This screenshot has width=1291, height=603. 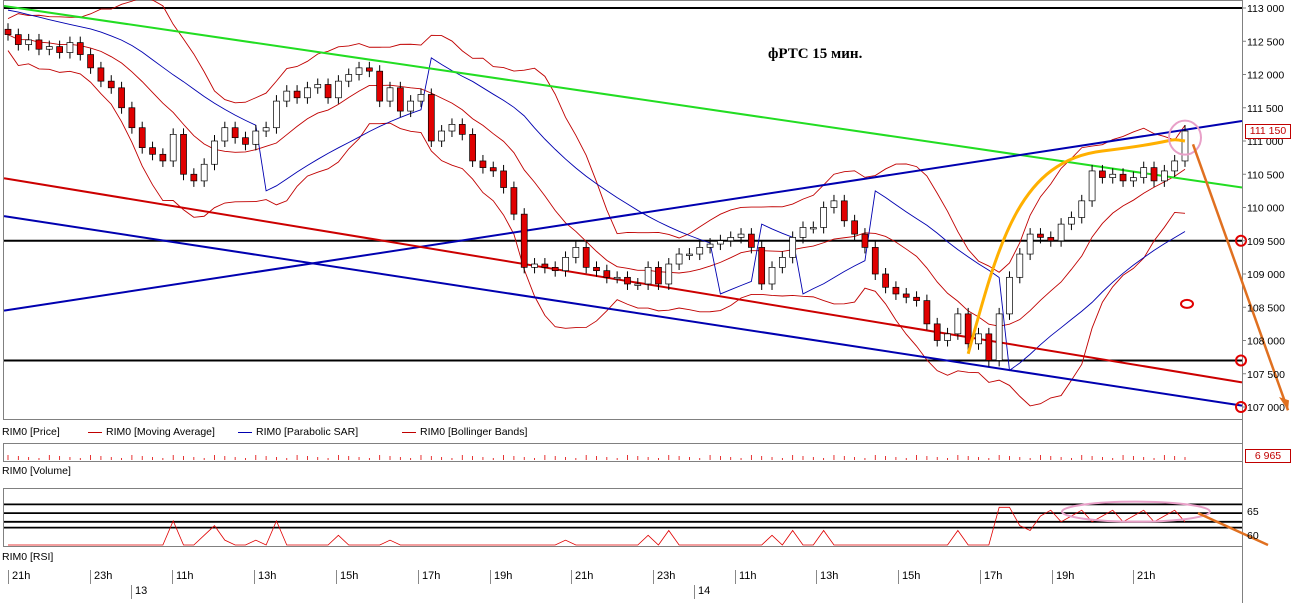 What do you see at coordinates (623, 517) in the screenshot?
I see `rsi-panel-frame` at bounding box center [623, 517].